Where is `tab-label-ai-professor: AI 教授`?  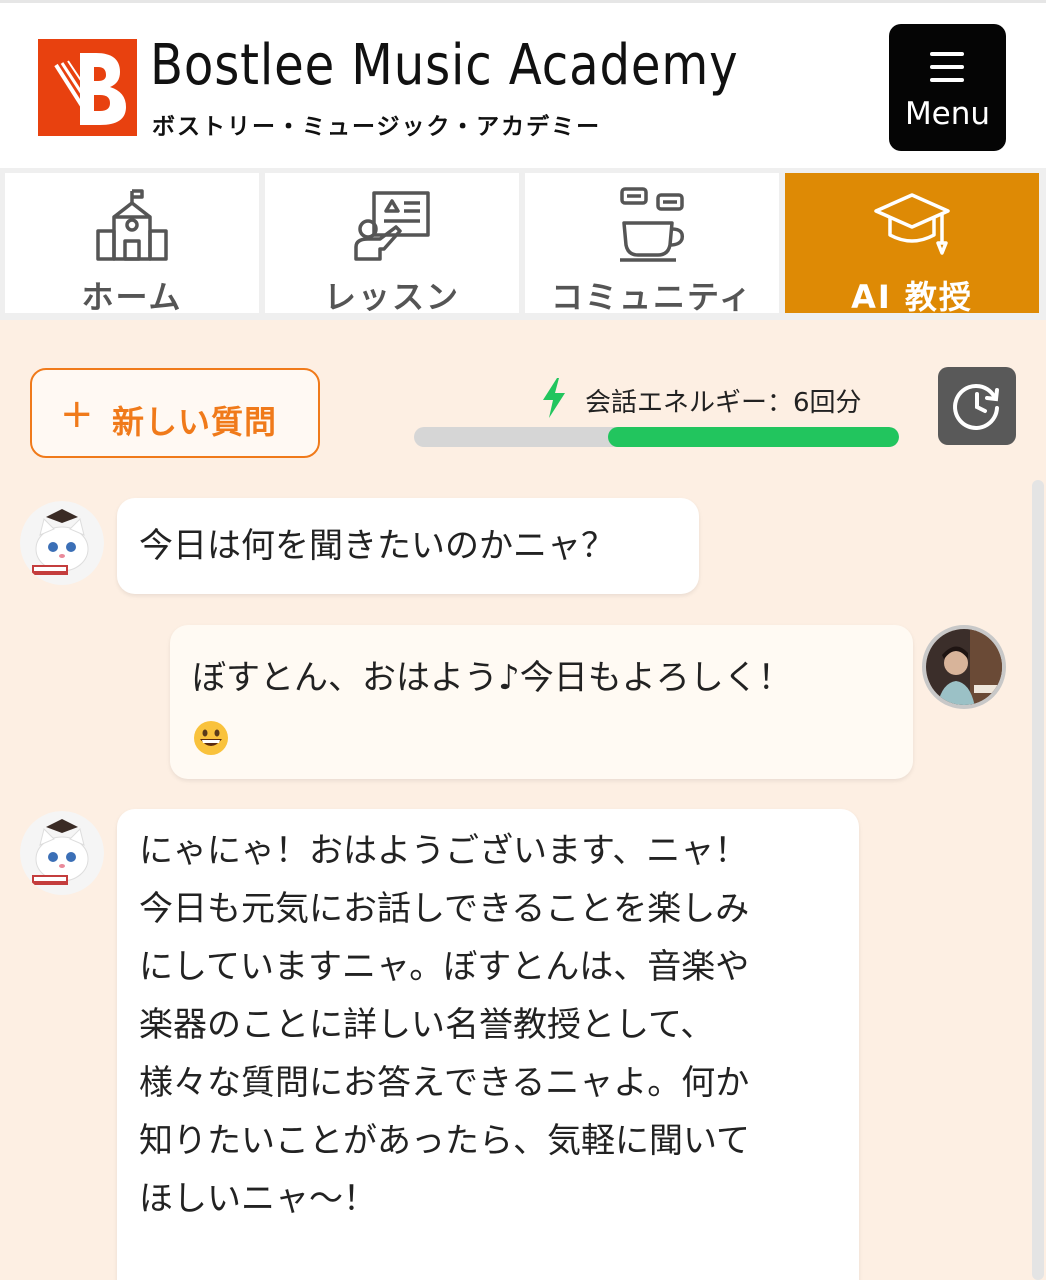
tab-label-ai-professor: AI 教授 is located at coordinates (912, 297).